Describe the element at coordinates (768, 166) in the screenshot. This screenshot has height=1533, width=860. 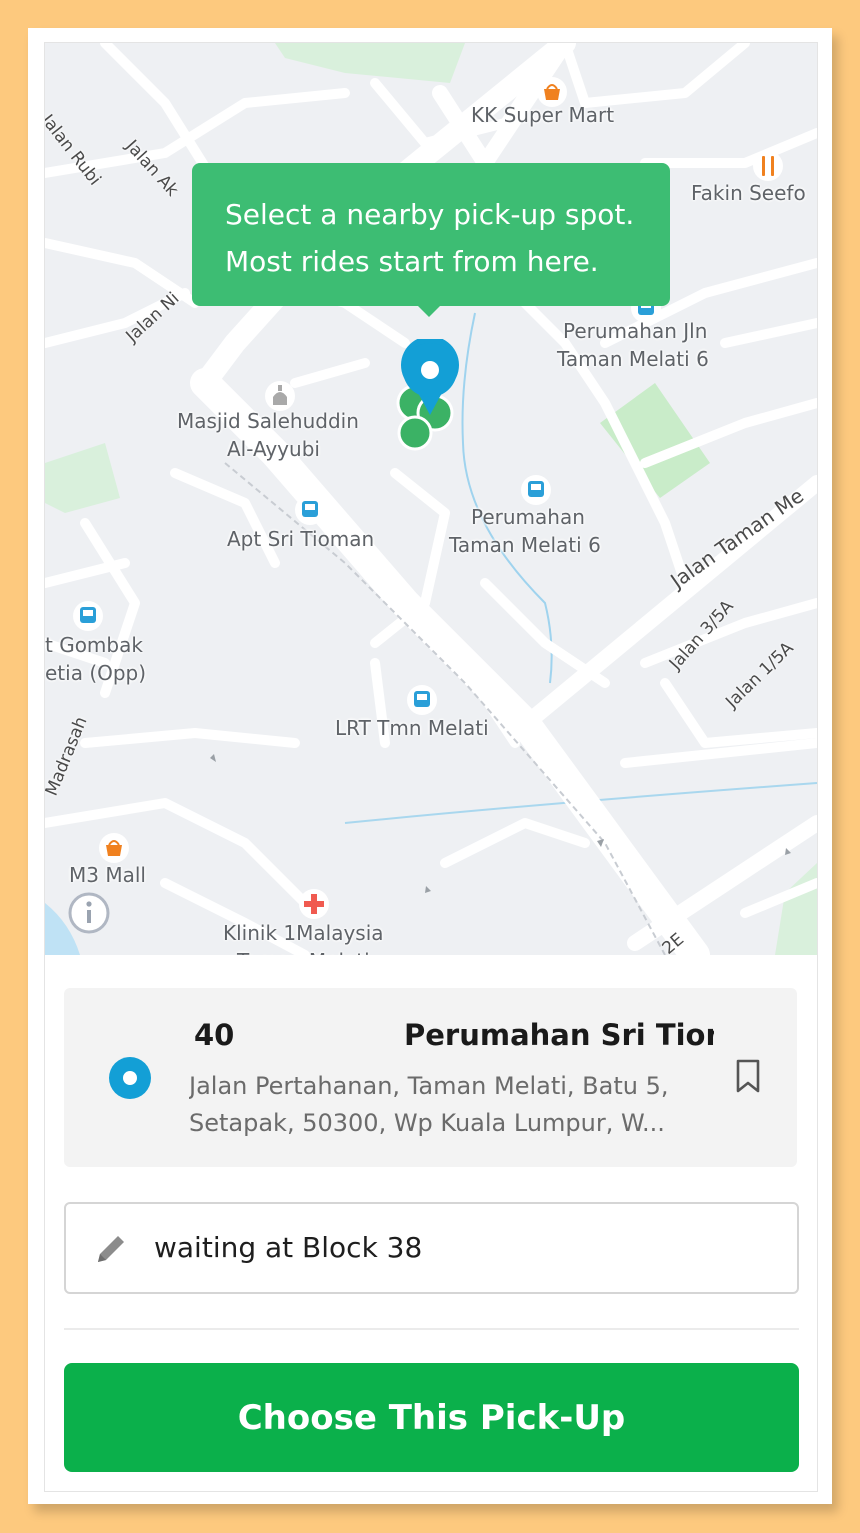
I see `restaurant-icon` at that location.